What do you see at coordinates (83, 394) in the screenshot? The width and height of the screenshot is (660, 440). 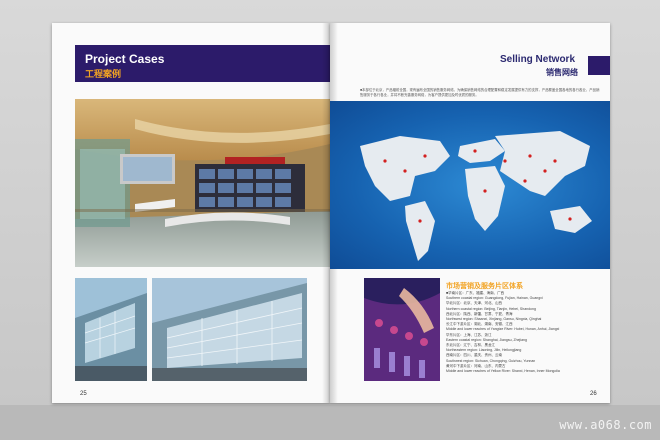 I see `left-page-number: 25` at bounding box center [83, 394].